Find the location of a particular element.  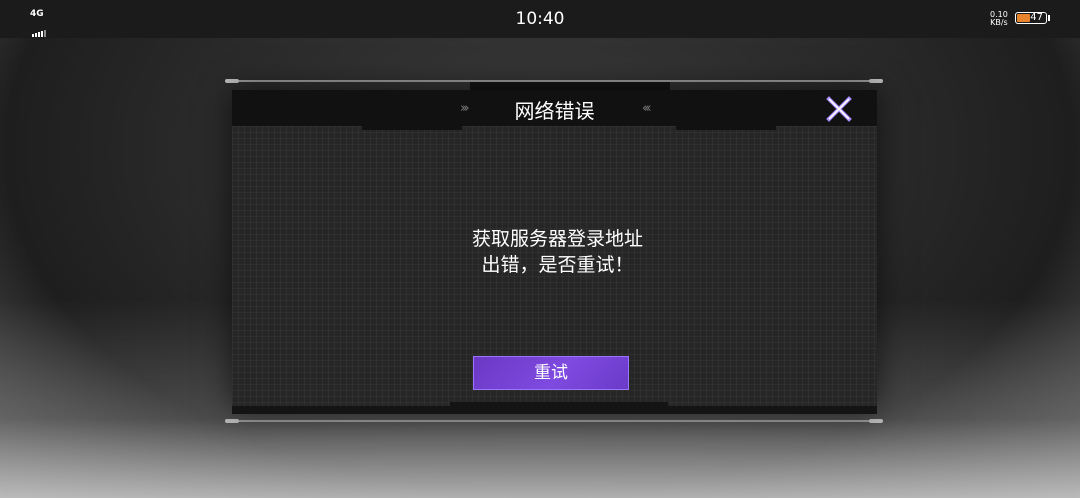

battery-tip is located at coordinates (1049, 18).